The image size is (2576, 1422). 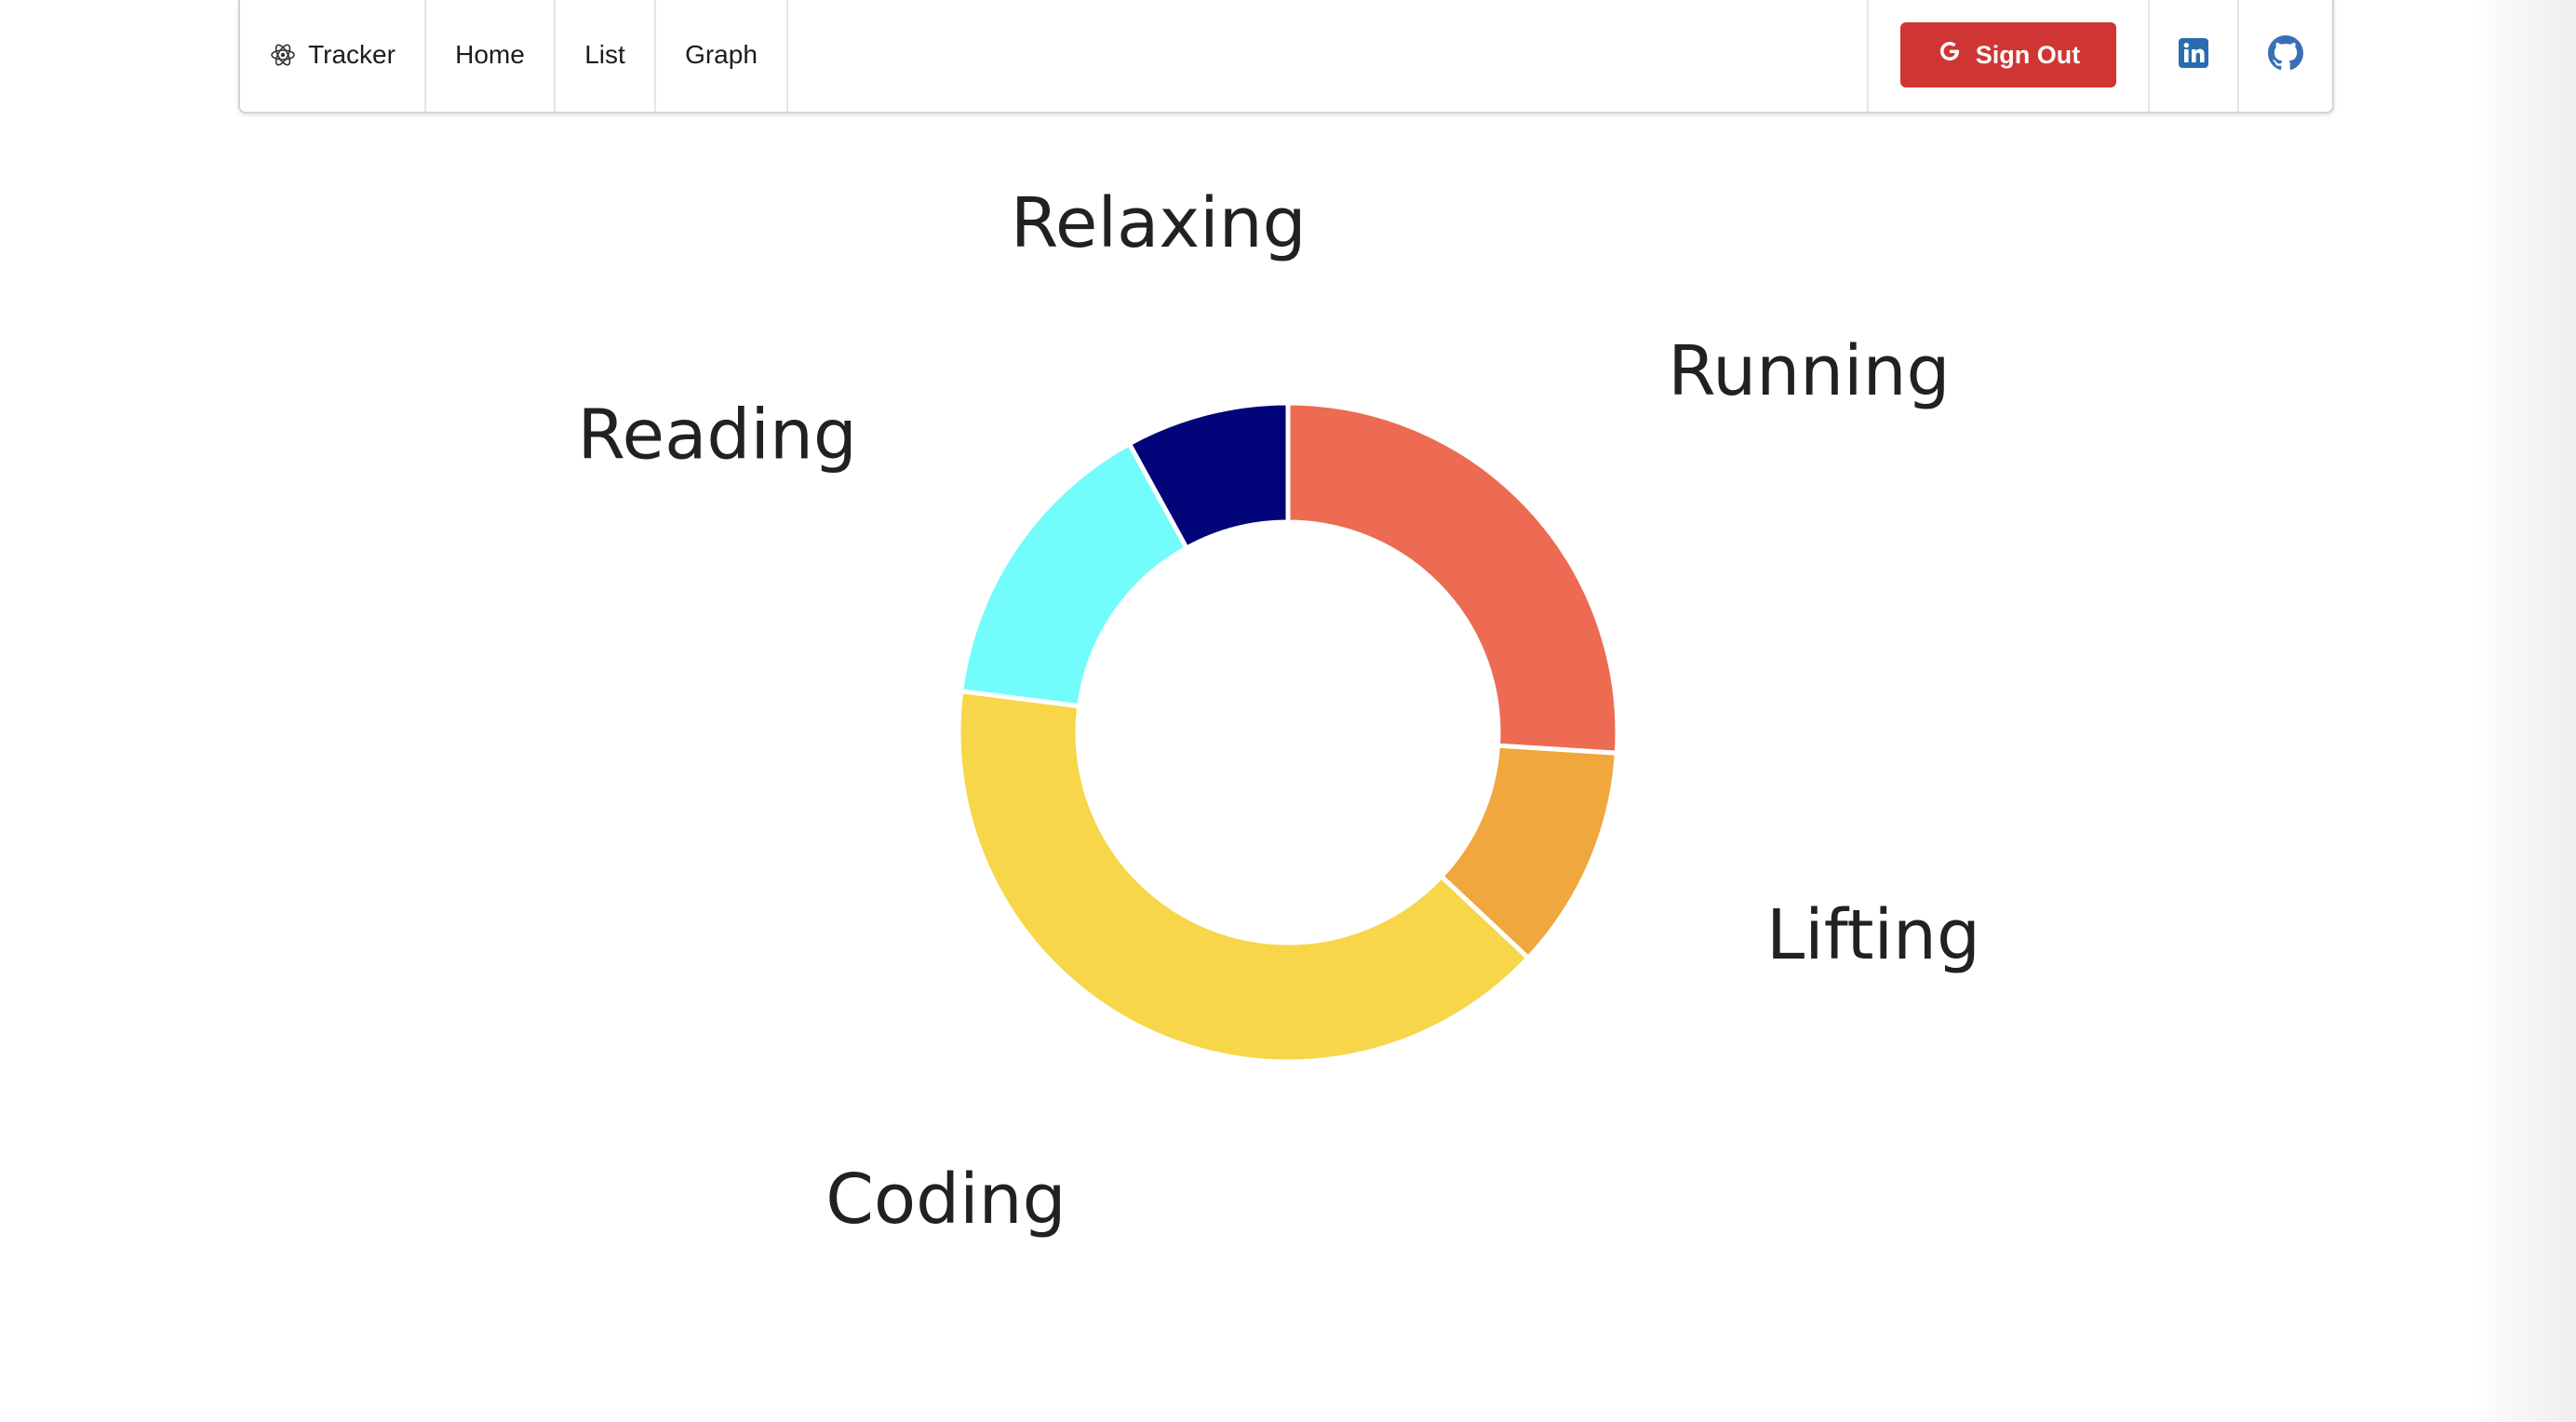 What do you see at coordinates (716, 436) in the screenshot?
I see `label-reading: Reading` at bounding box center [716, 436].